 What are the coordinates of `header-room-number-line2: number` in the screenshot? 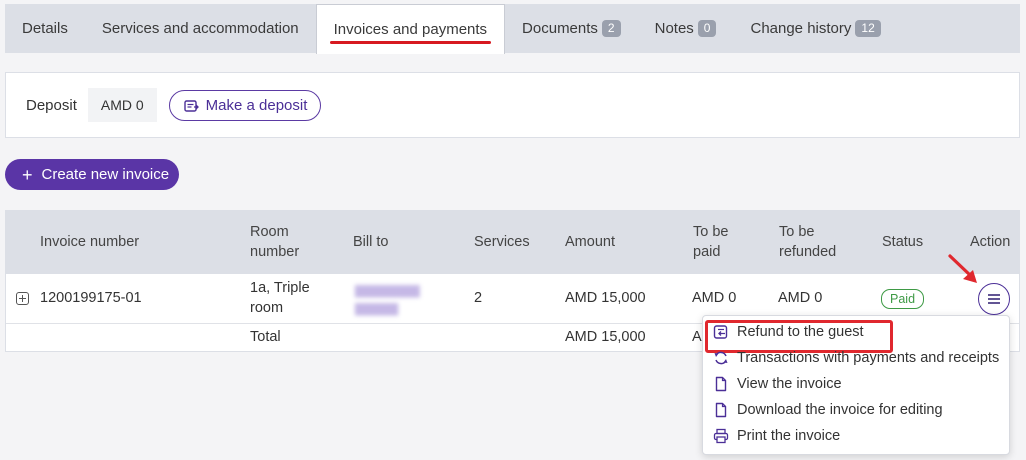 It's located at (275, 252).